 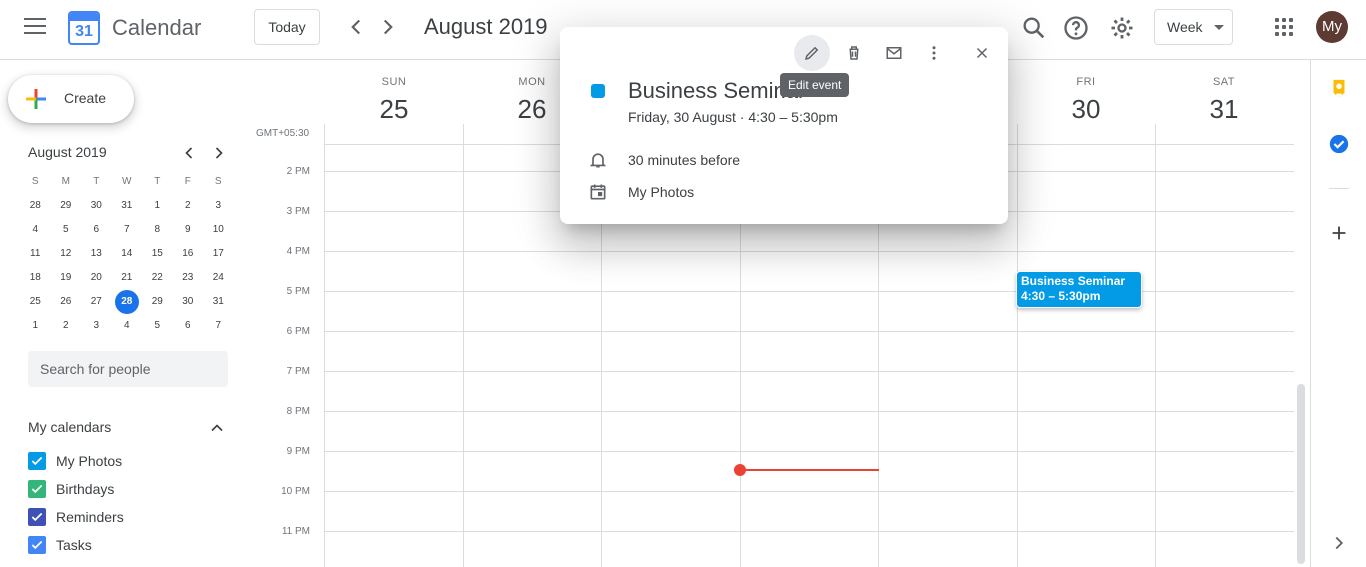 What do you see at coordinates (96, 302) in the screenshot?
I see `mini-day: 27` at bounding box center [96, 302].